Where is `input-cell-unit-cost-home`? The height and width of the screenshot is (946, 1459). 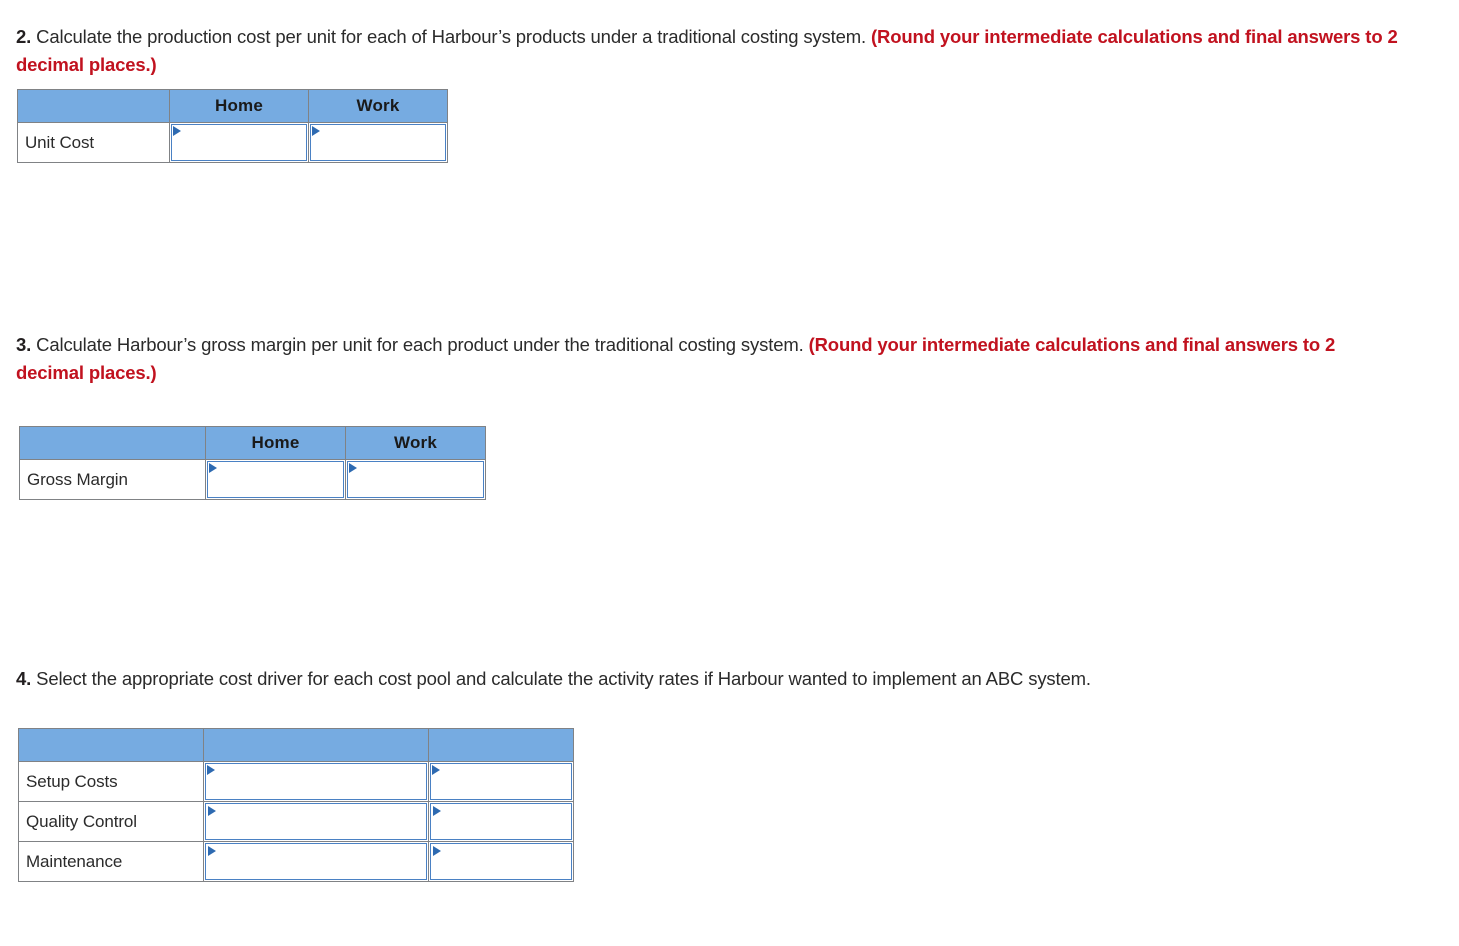 input-cell-unit-cost-home is located at coordinates (239, 142).